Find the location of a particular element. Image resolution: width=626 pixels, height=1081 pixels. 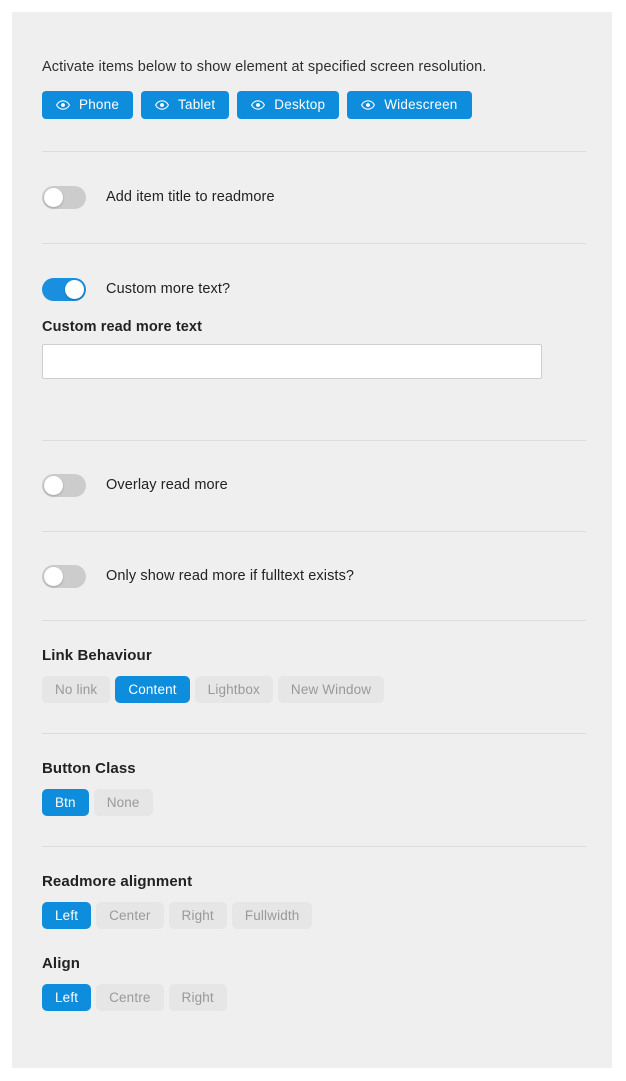

resolution-button-group: Phone Tablet Desktop Widescreen is located at coordinates (314, 104).